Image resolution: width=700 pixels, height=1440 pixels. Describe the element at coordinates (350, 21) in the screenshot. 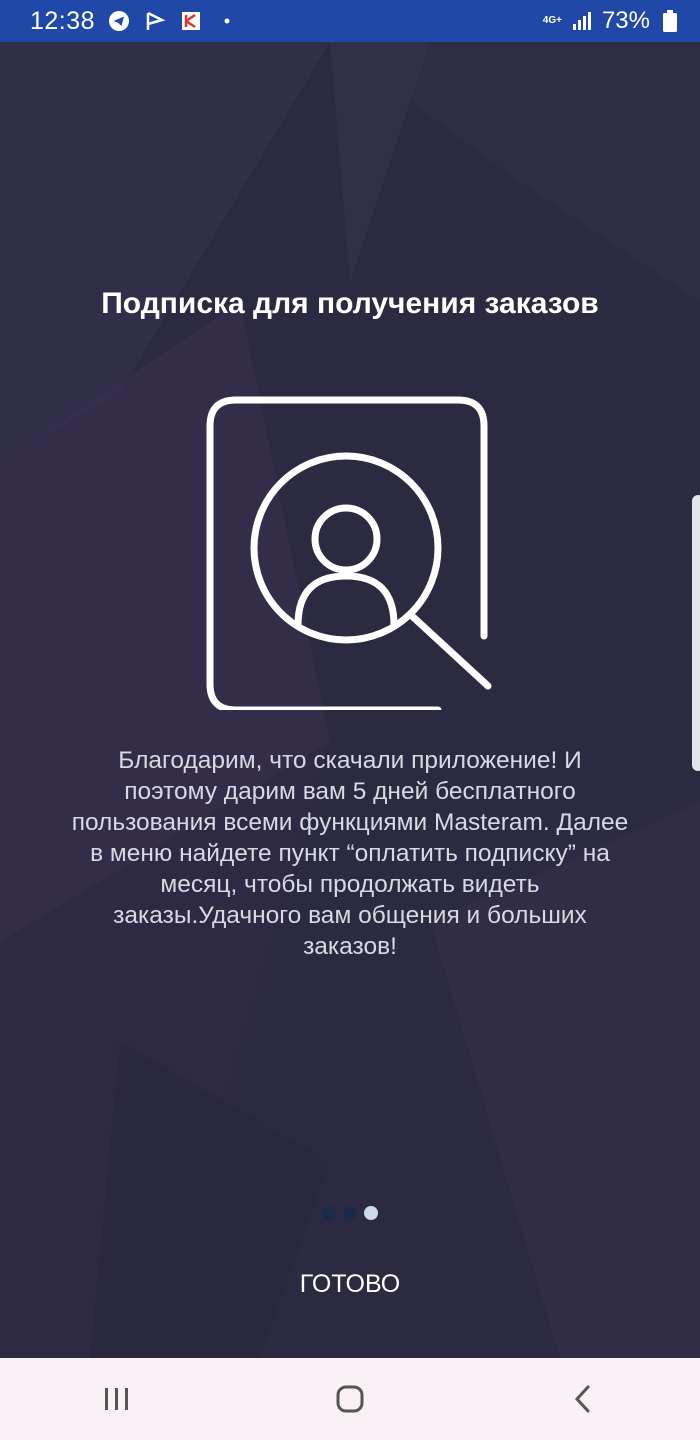

I see `status-bar: 12:38 4G+ 73%` at that location.